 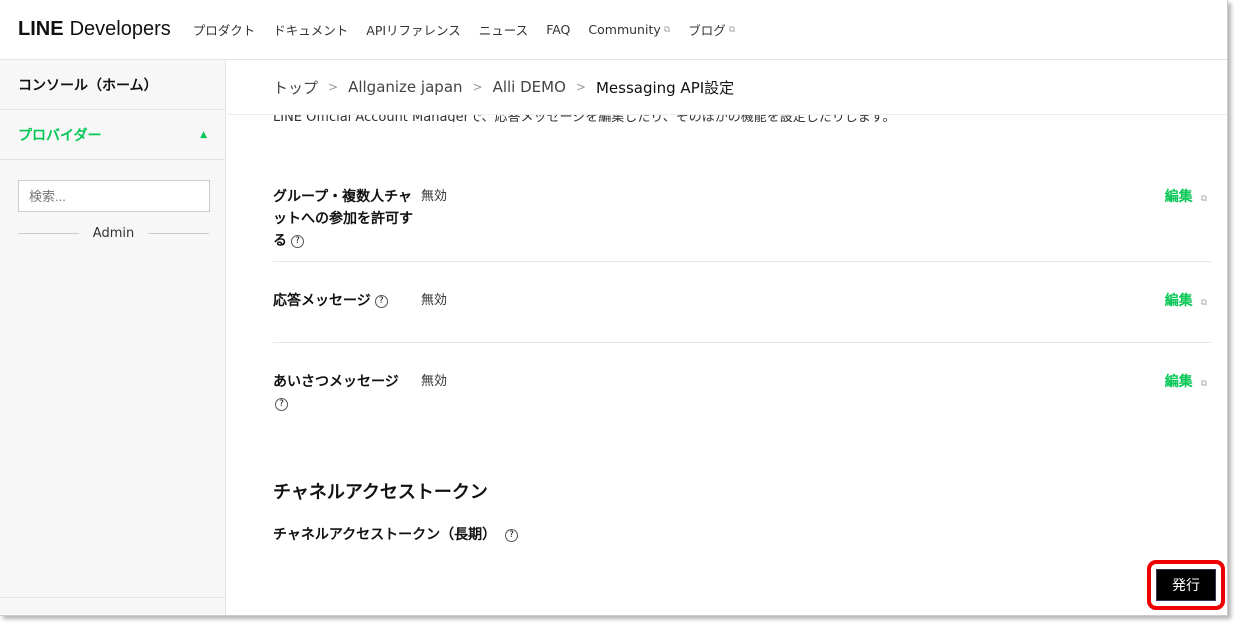 I want to click on sidebar-footer, so click(x=112, y=606).